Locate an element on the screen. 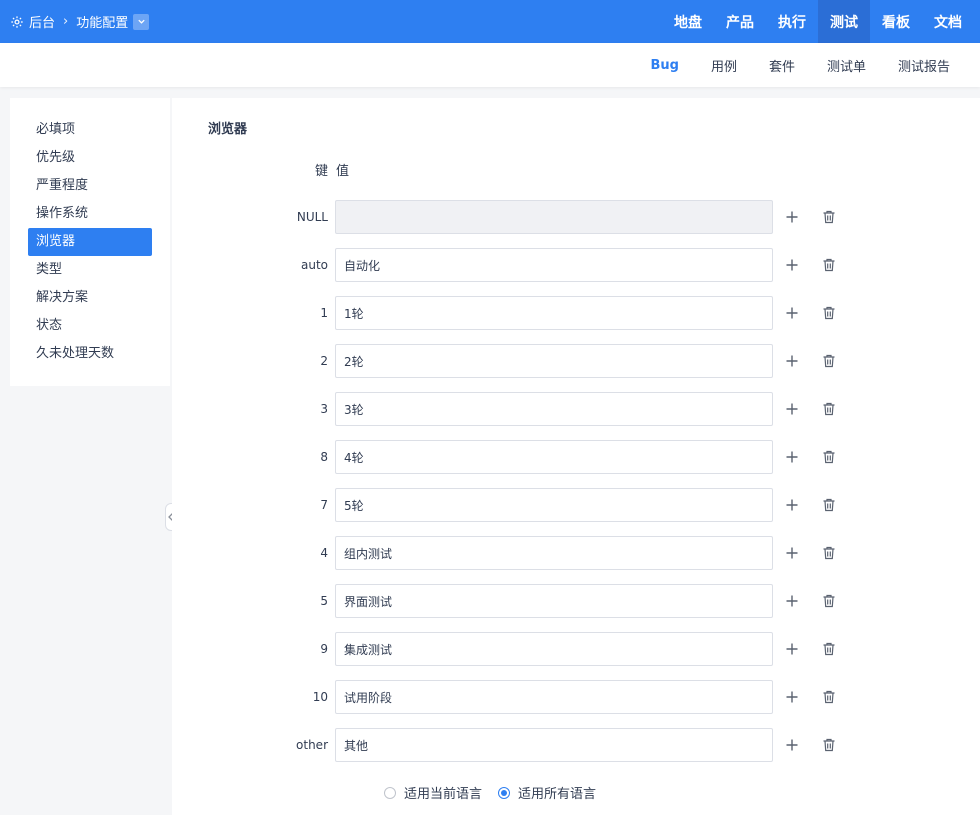 The width and height of the screenshot is (980, 815). row-key: 4 is located at coordinates (324, 553).